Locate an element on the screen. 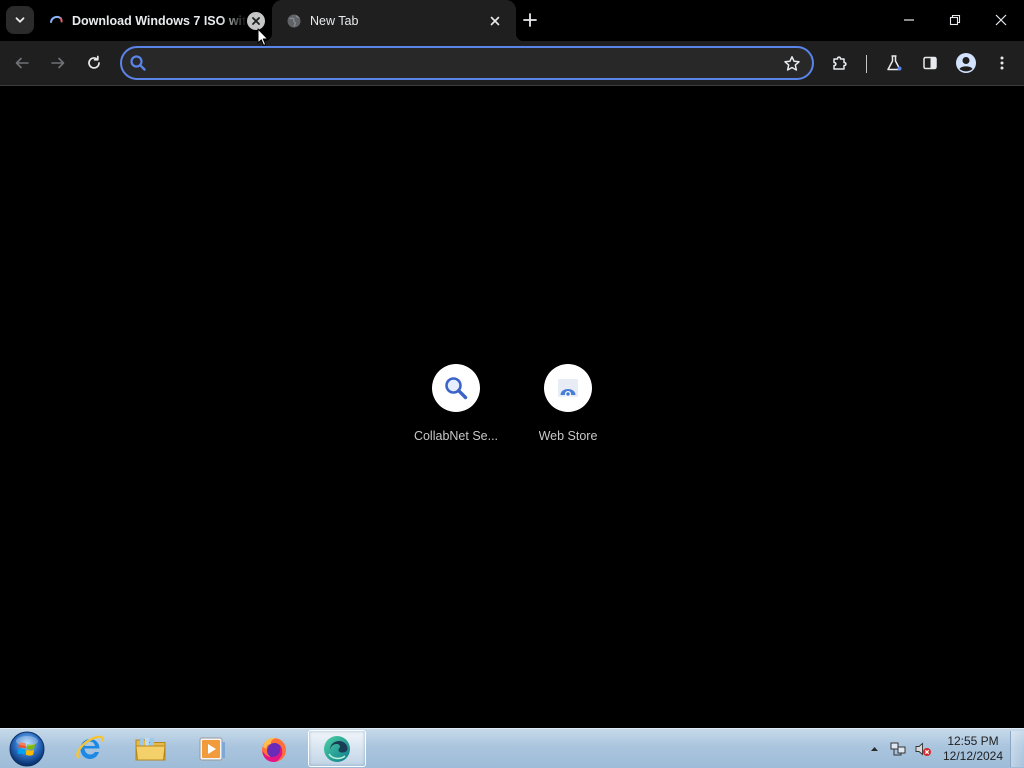  profile-button is located at coordinates (966, 63).